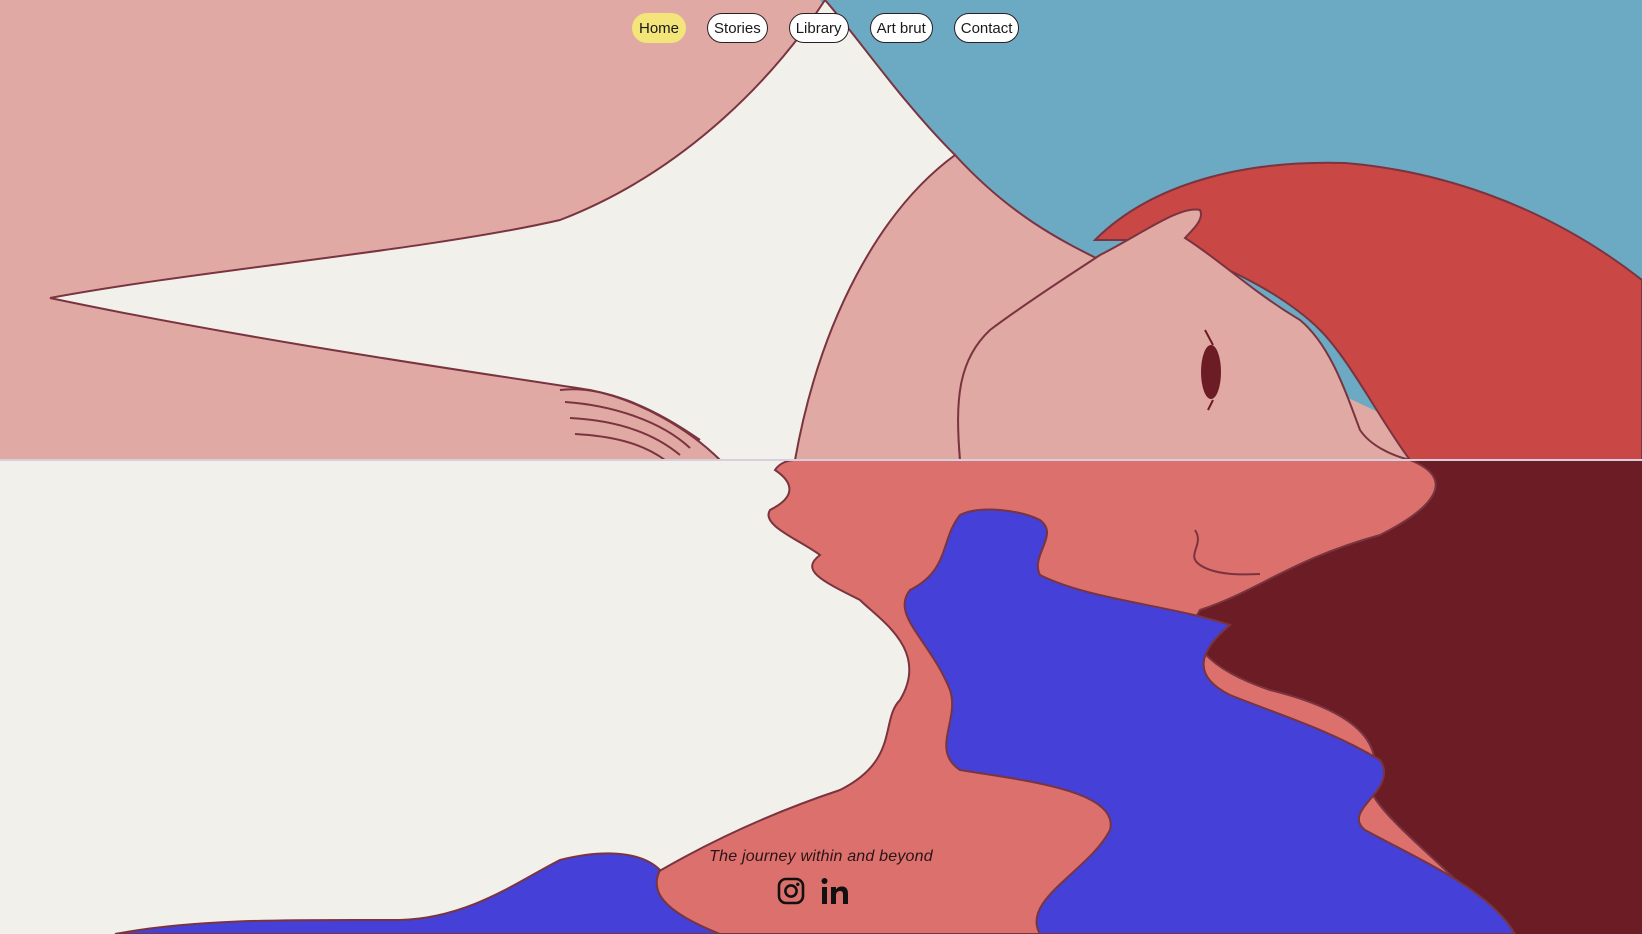 The width and height of the screenshot is (1642, 934). I want to click on nav-contact: Contact, so click(986, 28).